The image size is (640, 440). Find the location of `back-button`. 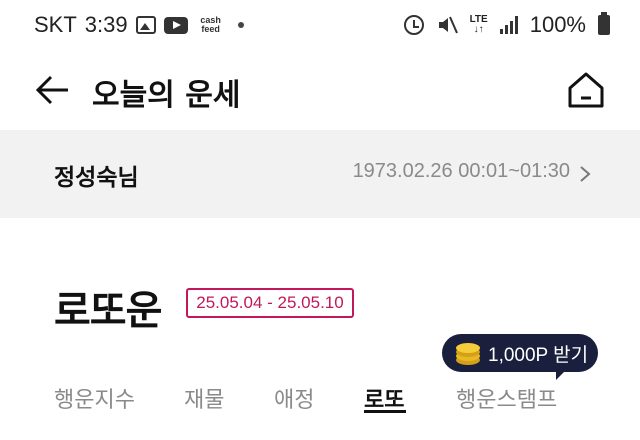

back-button is located at coordinates (54, 90).